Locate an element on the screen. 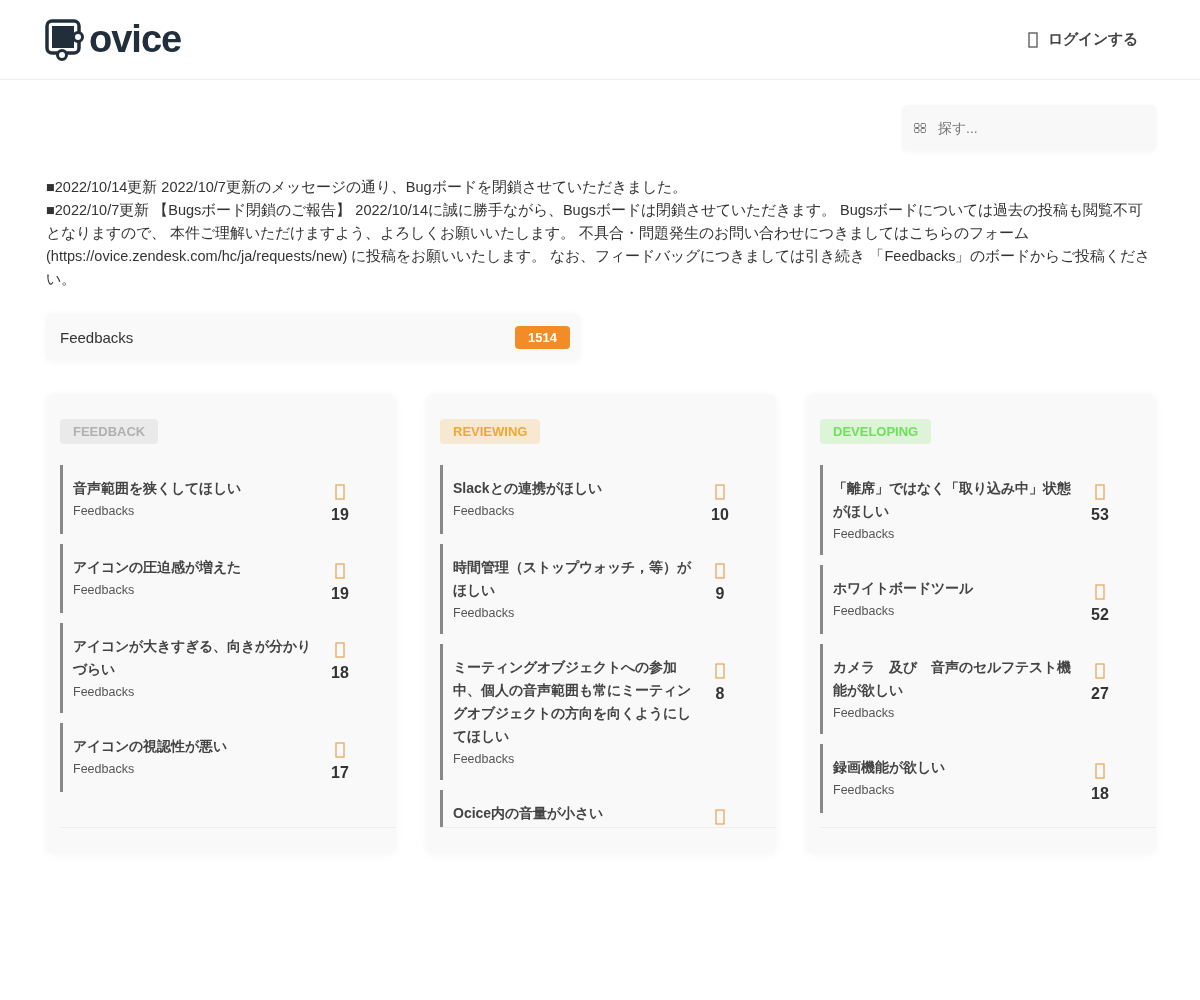 The image size is (1200, 1000). post-card: 「離席」ではなく「取り込み中」状態がほしい Feedbacks 53 is located at coordinates (988, 510).